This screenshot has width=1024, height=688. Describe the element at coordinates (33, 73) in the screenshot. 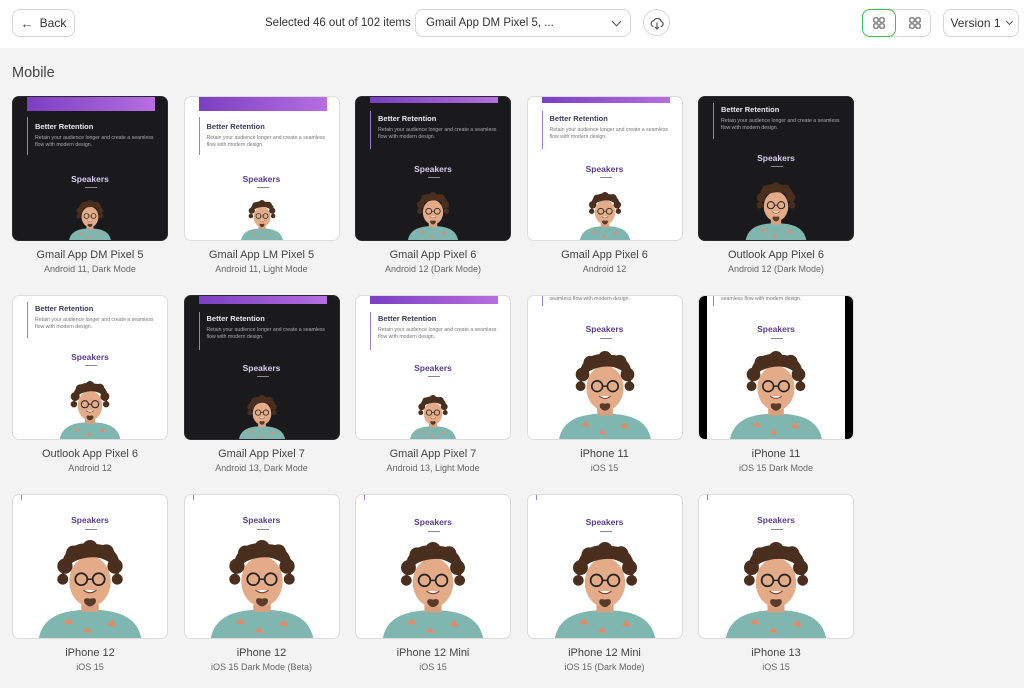

I see `section-title: Mobile` at that location.